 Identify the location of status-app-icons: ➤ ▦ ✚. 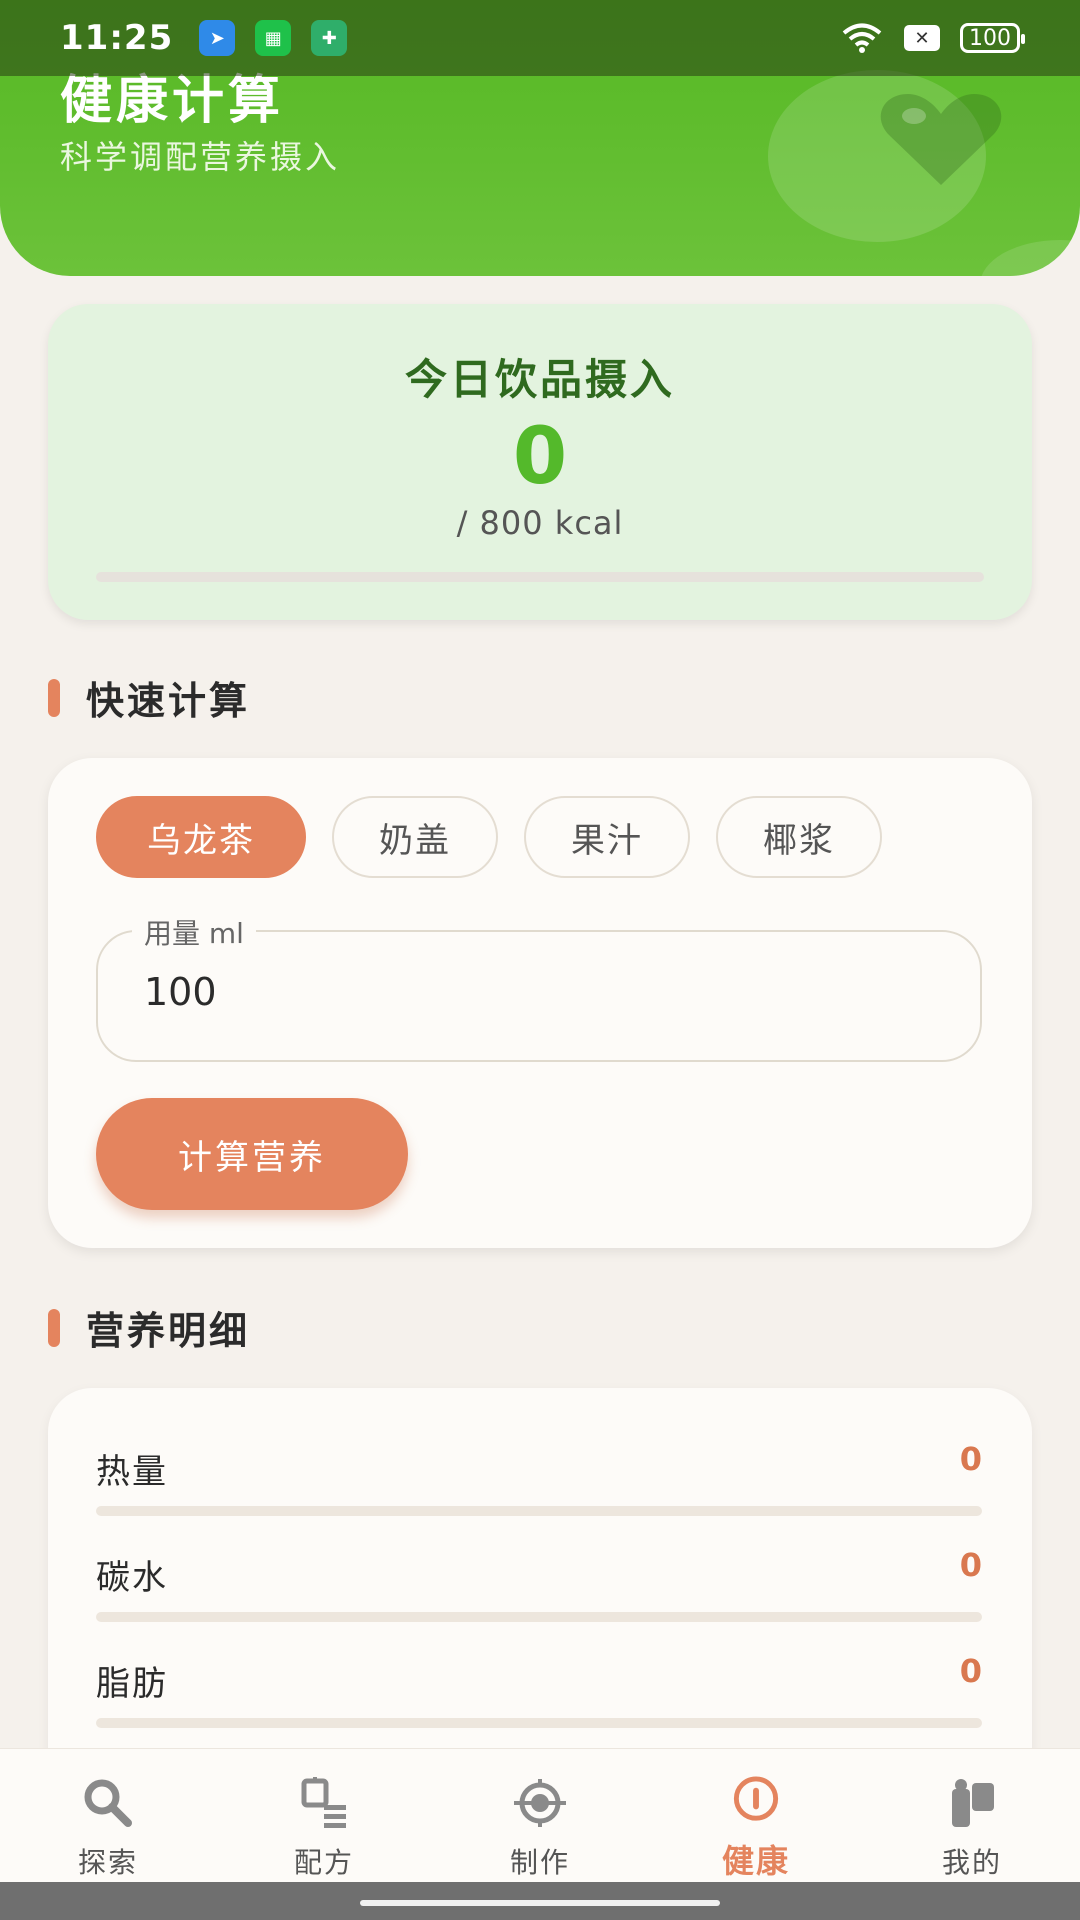
(273, 38).